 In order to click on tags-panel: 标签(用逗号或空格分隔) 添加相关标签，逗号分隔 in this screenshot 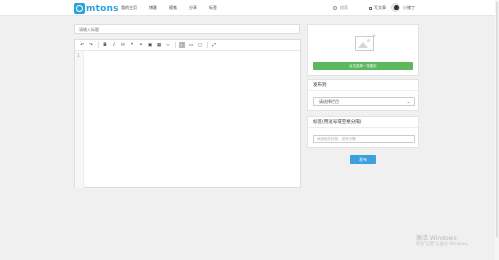, I will do `click(363, 132)`.